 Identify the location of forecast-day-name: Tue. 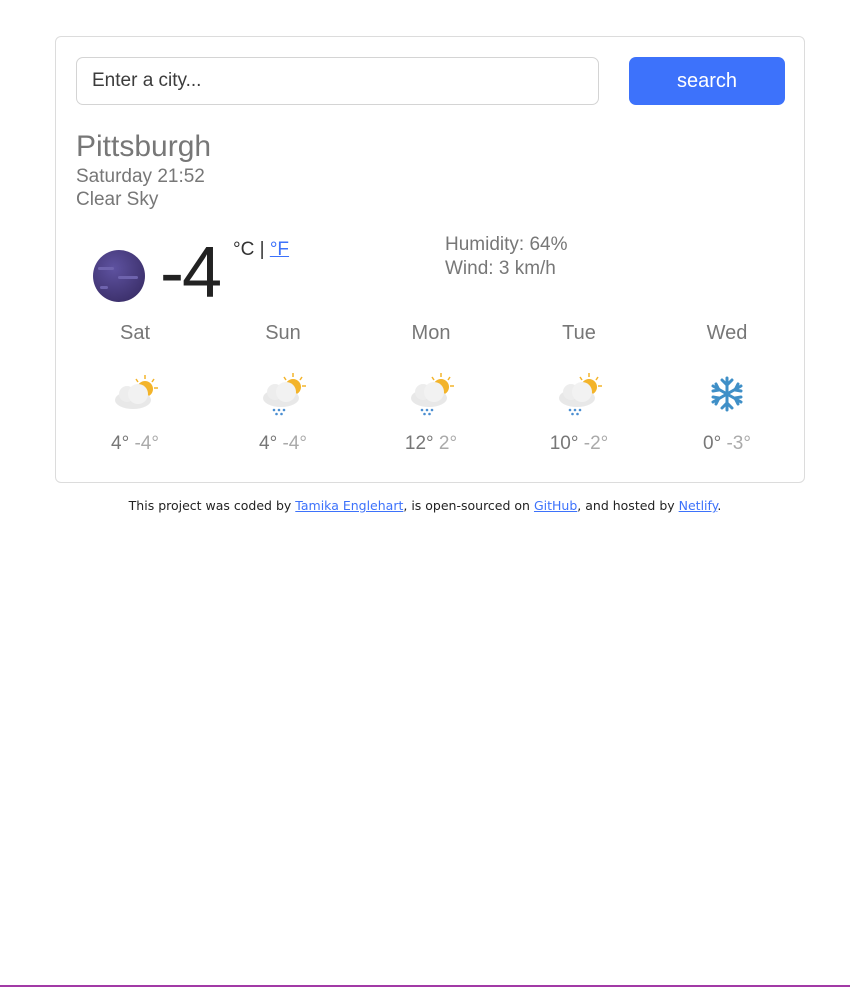
(579, 333).